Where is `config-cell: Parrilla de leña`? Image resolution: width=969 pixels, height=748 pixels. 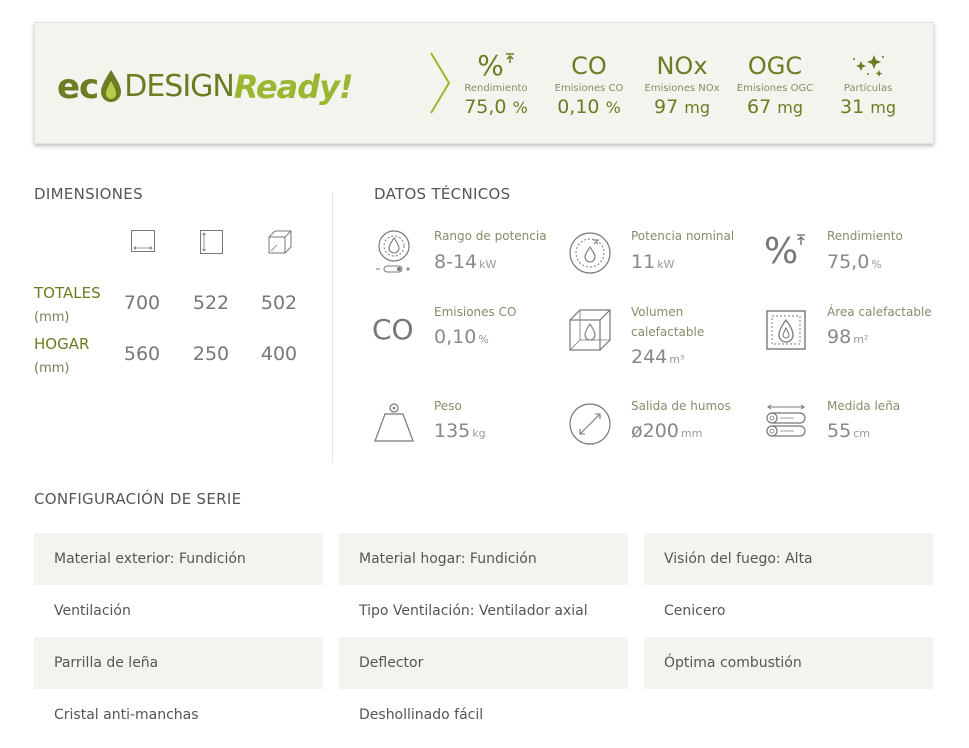
config-cell: Parrilla de leña is located at coordinates (178, 663).